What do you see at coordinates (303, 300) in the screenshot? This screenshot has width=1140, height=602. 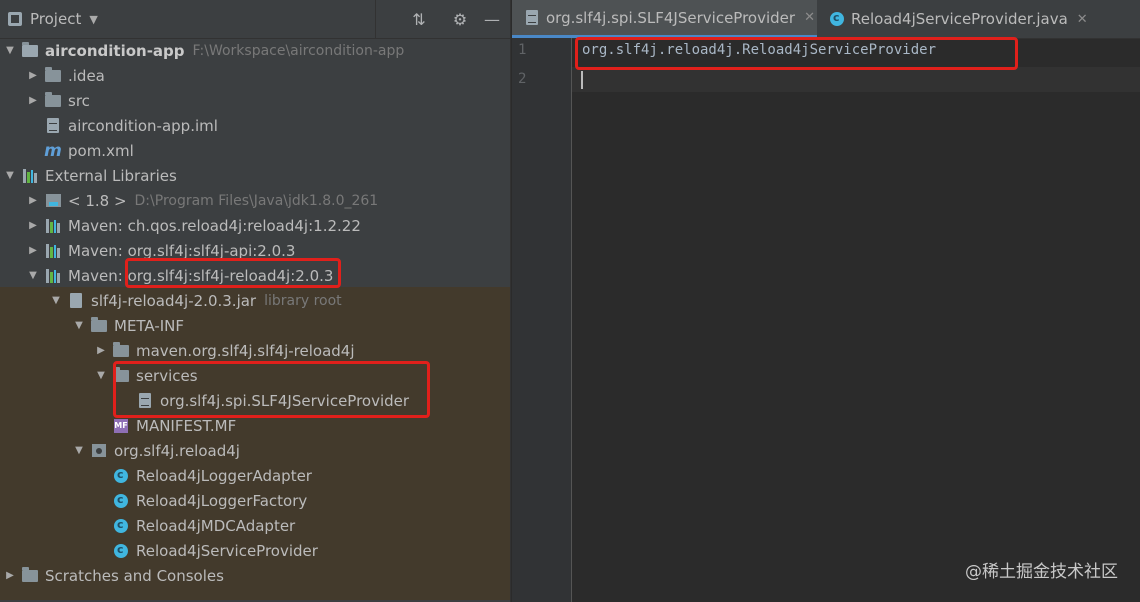 I see `tree-item-path: library root` at bounding box center [303, 300].